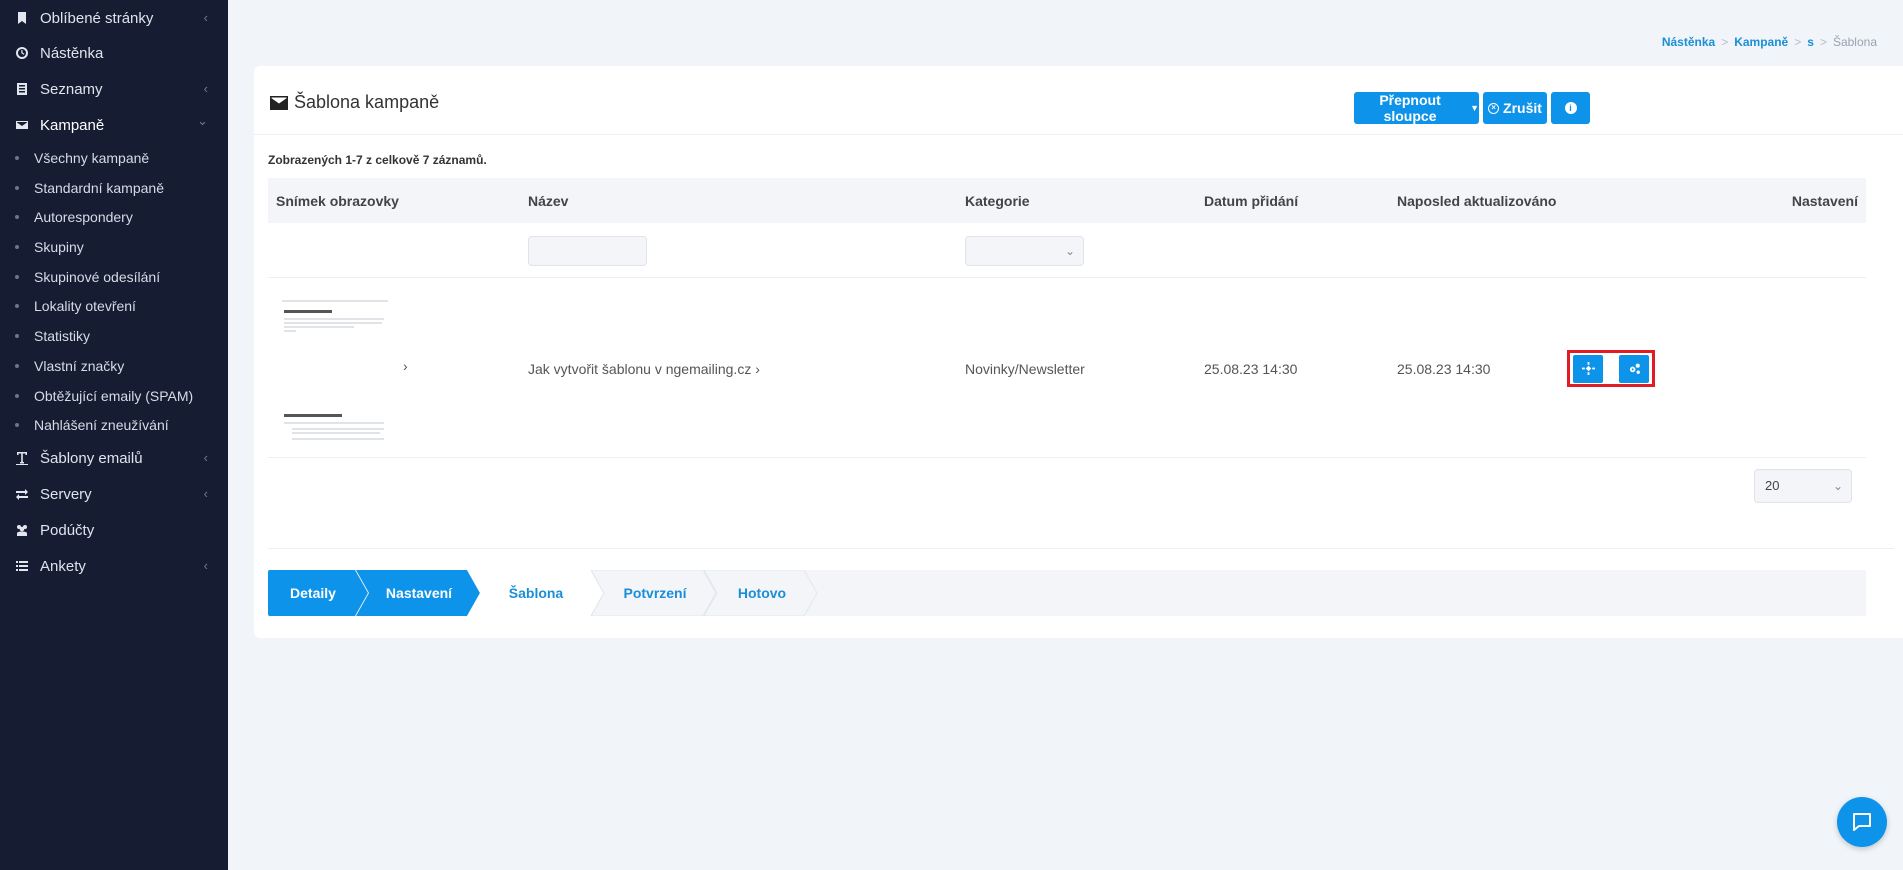 The width and height of the screenshot is (1903, 870). I want to click on sidebar-subitem-all-campaigns: Všechny kampaně, so click(114, 158).